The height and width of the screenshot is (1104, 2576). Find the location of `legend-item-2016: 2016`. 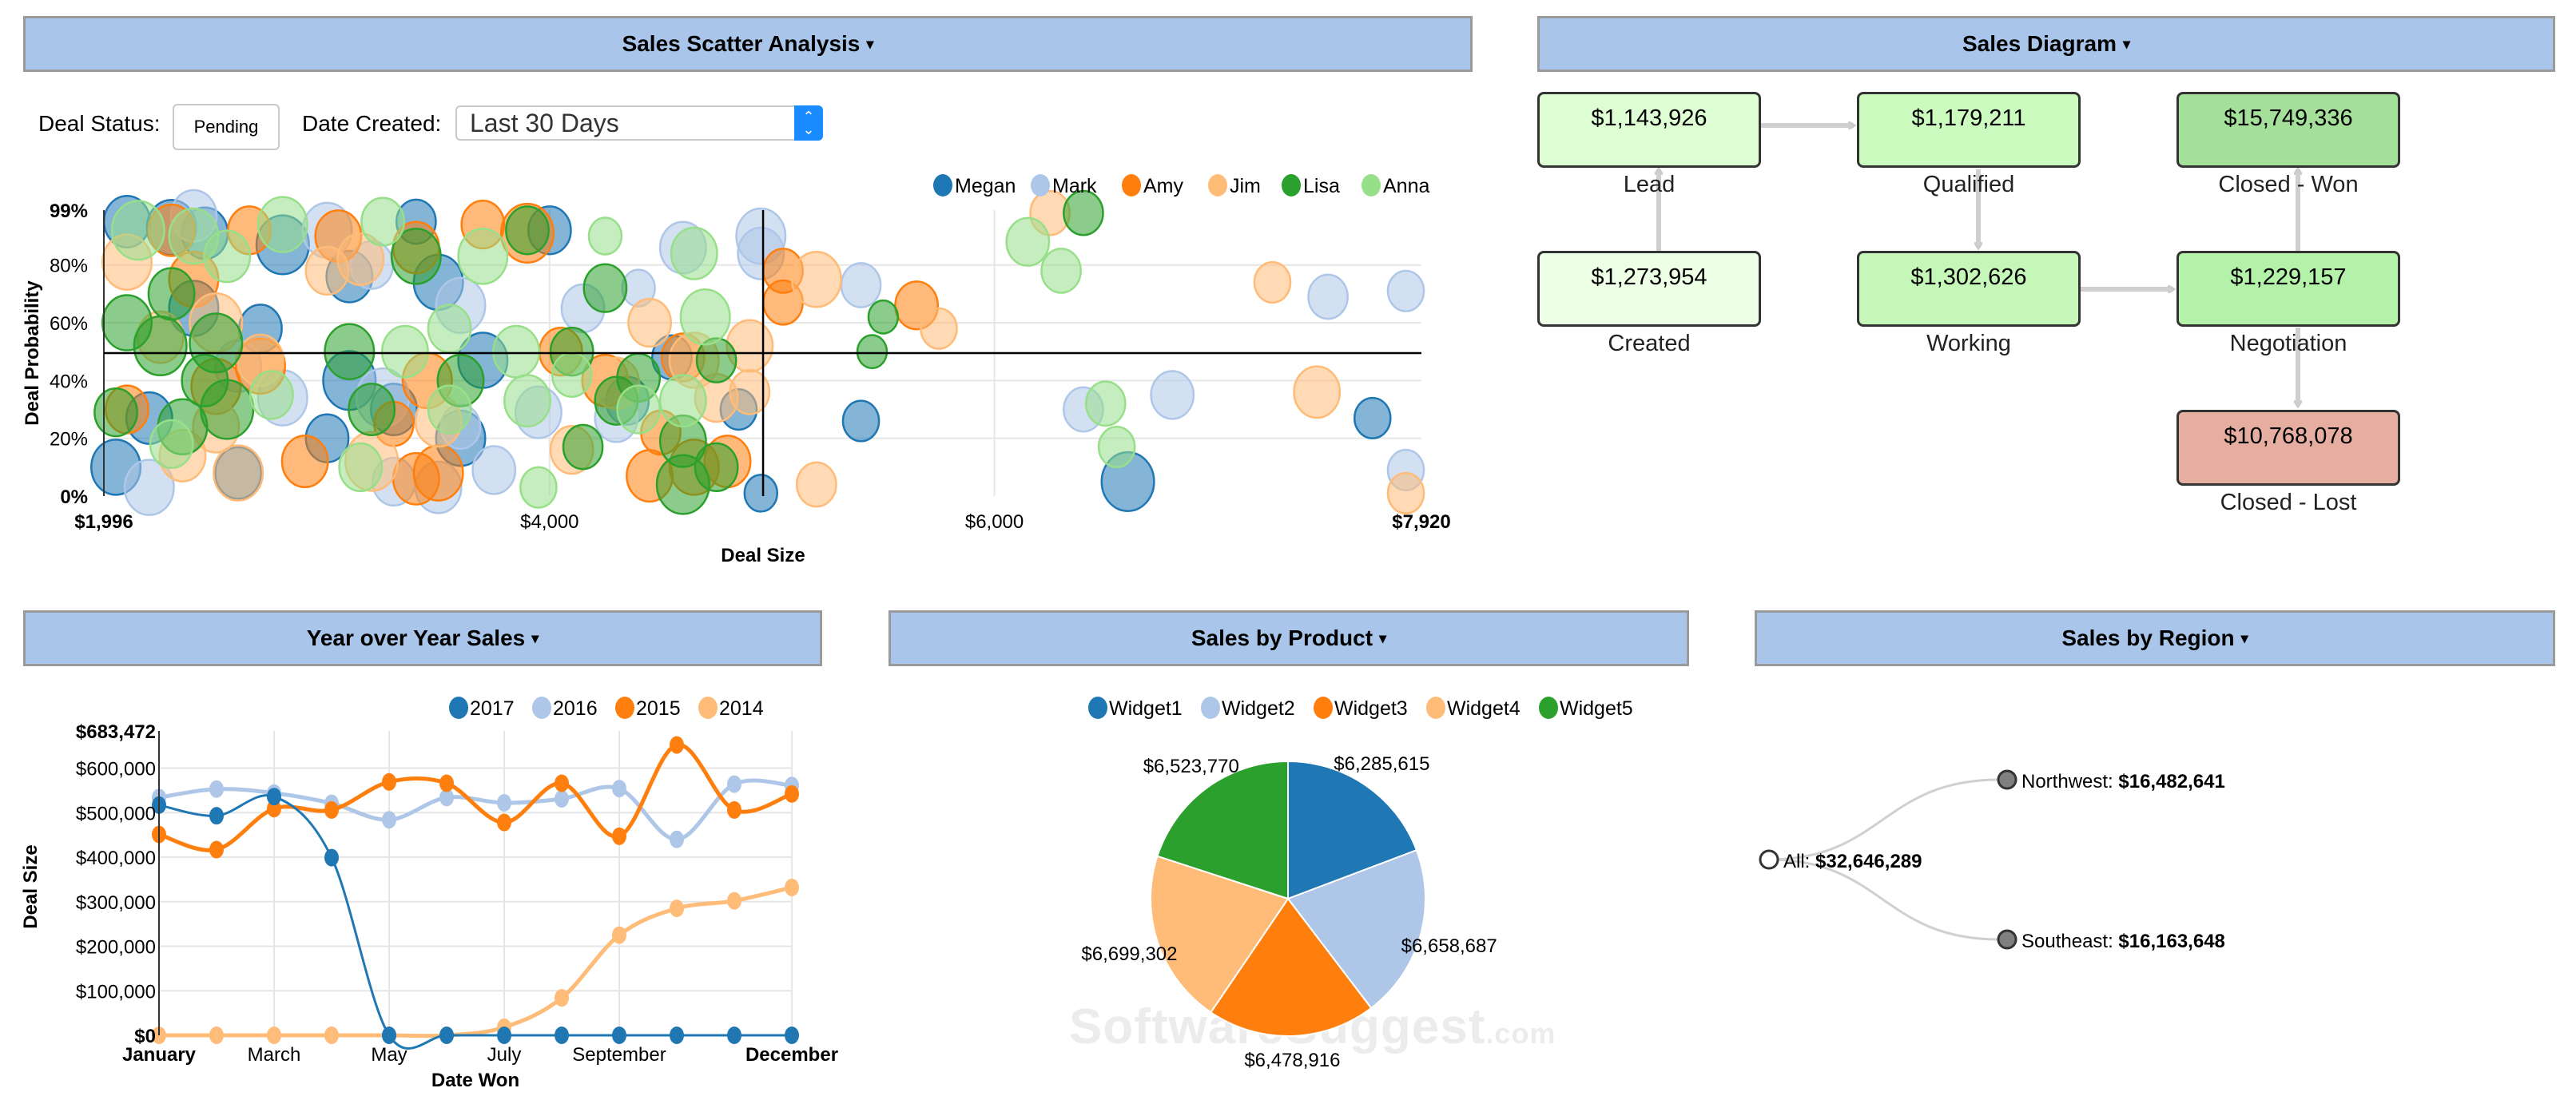

legend-item-2016: 2016 is located at coordinates (565, 708).